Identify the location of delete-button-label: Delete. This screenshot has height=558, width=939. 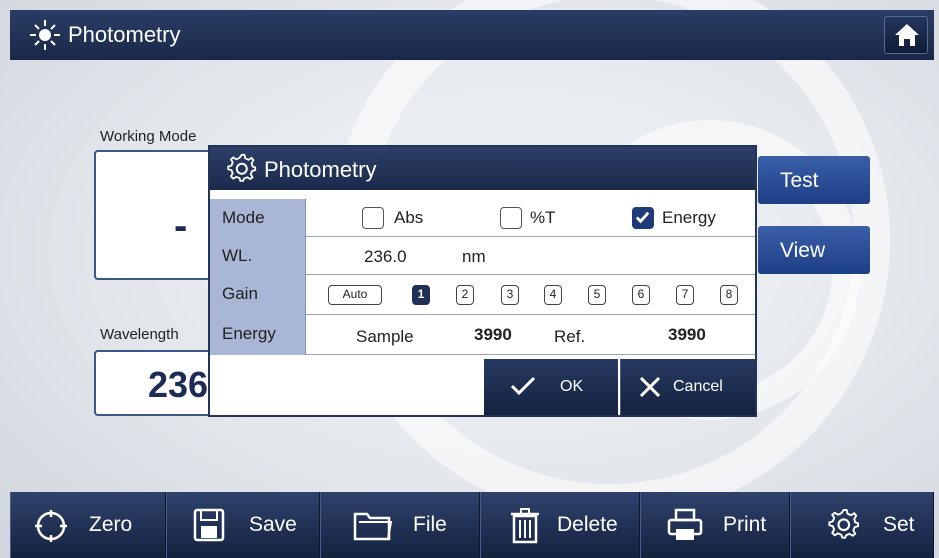
(587, 524).